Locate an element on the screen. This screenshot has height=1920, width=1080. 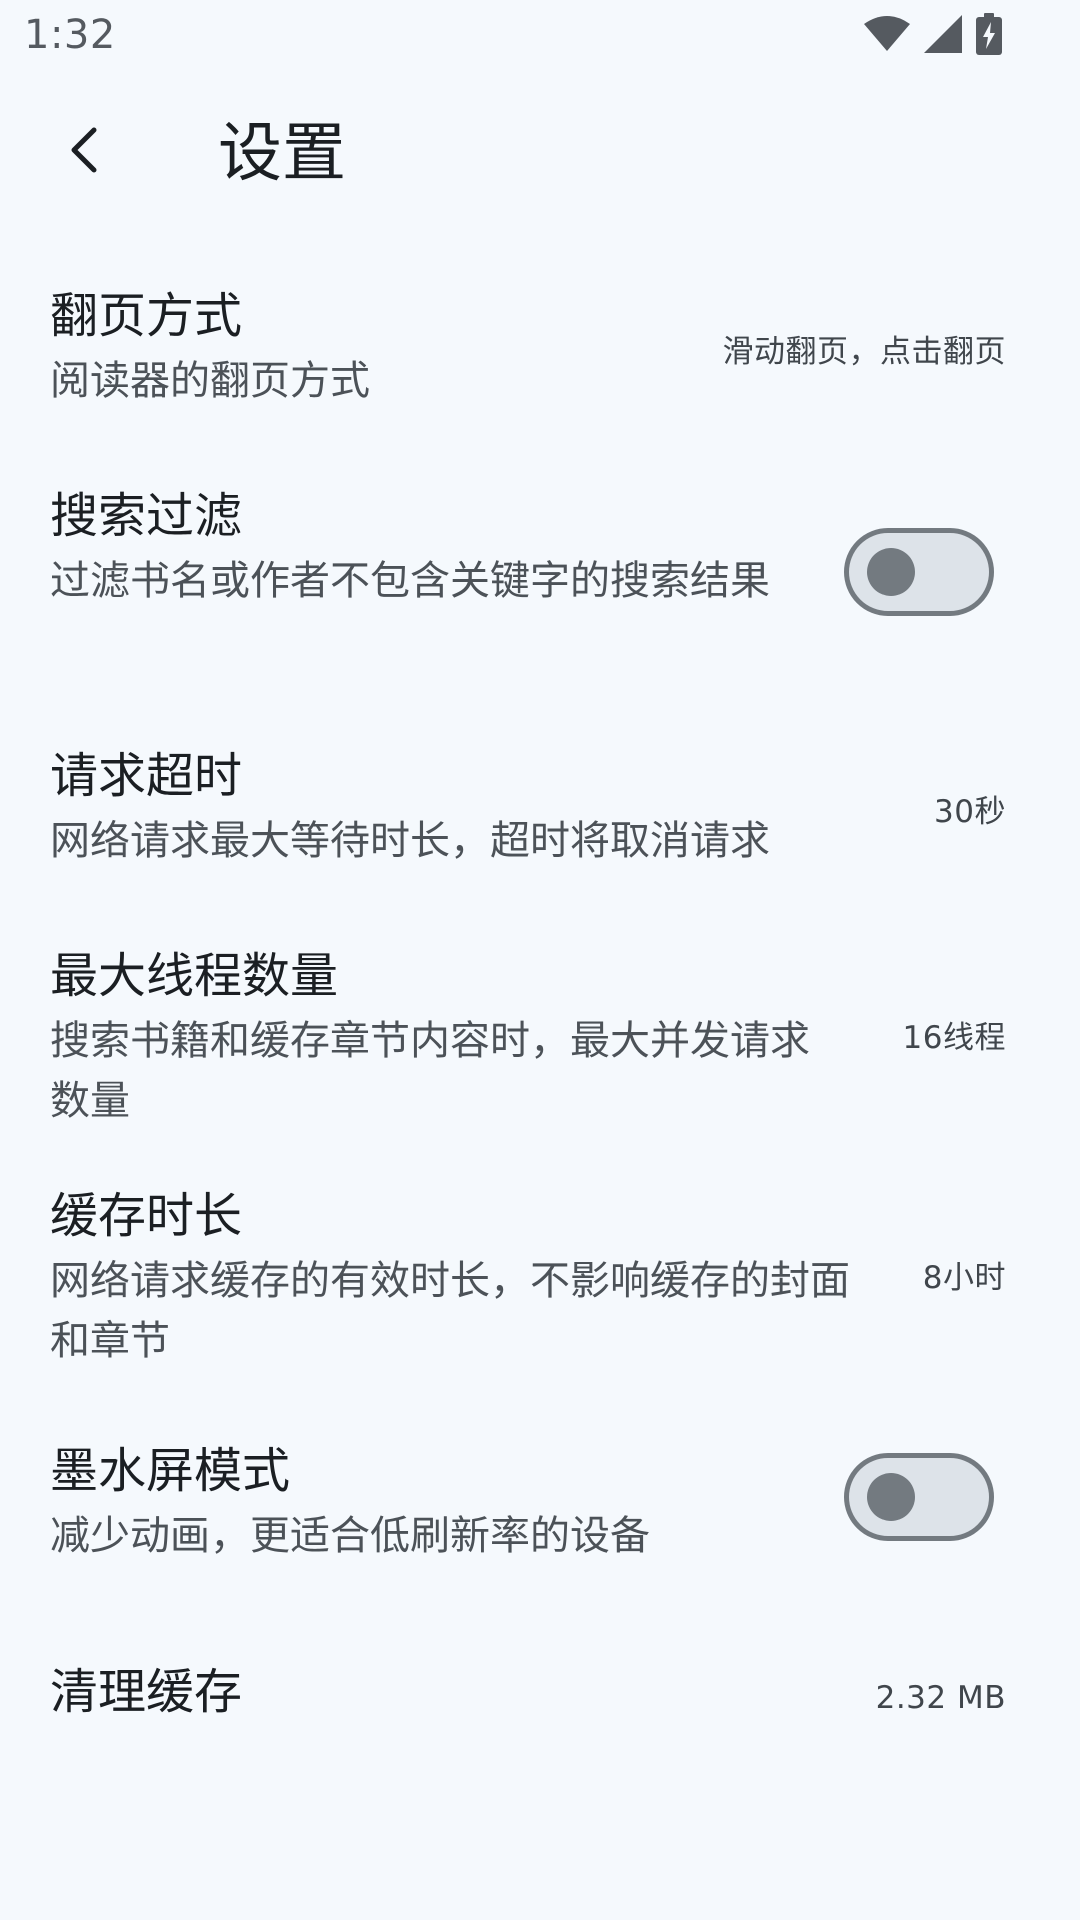
setting-desc: 网络请求最大等待时长，超时将取消请求 is located at coordinates (410, 840).